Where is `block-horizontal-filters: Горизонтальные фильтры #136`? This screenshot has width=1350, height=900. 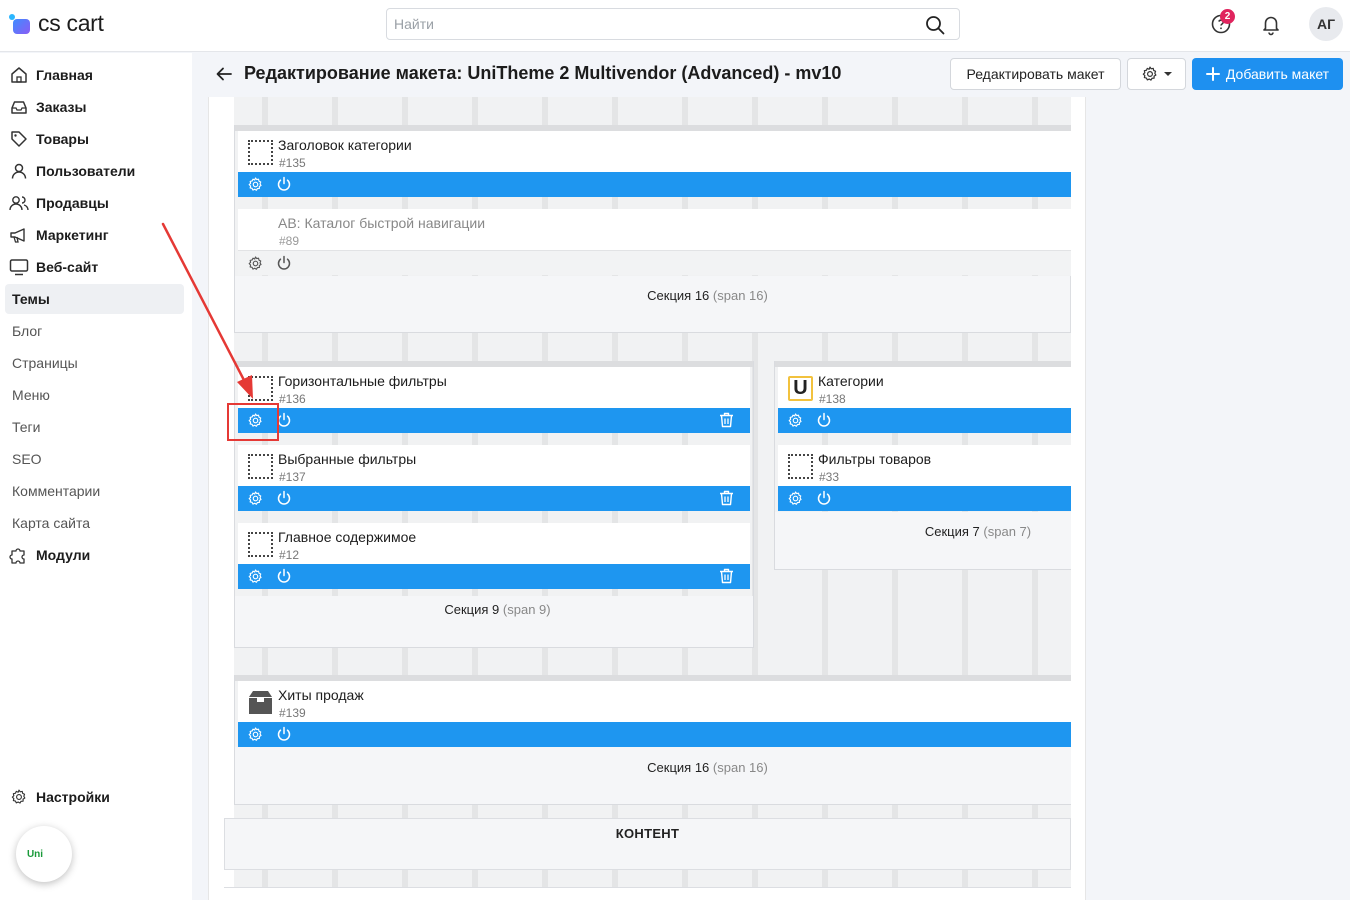 block-horizontal-filters: Горизонтальные фильтры #136 is located at coordinates (494, 400).